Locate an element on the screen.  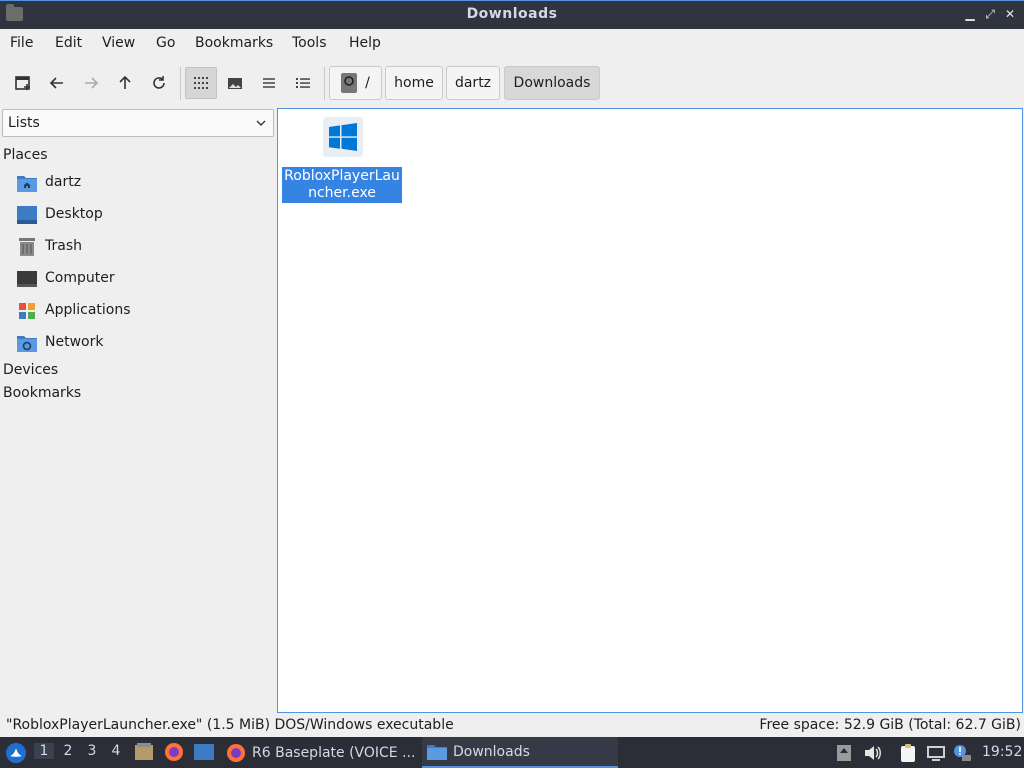
forward-button is located at coordinates (91, 83).